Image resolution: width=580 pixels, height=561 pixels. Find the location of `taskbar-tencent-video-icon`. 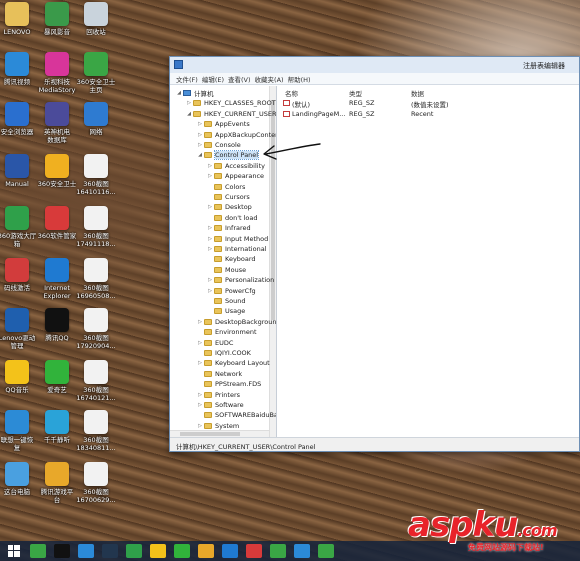

taskbar-tencent-video-icon is located at coordinates (86, 551).